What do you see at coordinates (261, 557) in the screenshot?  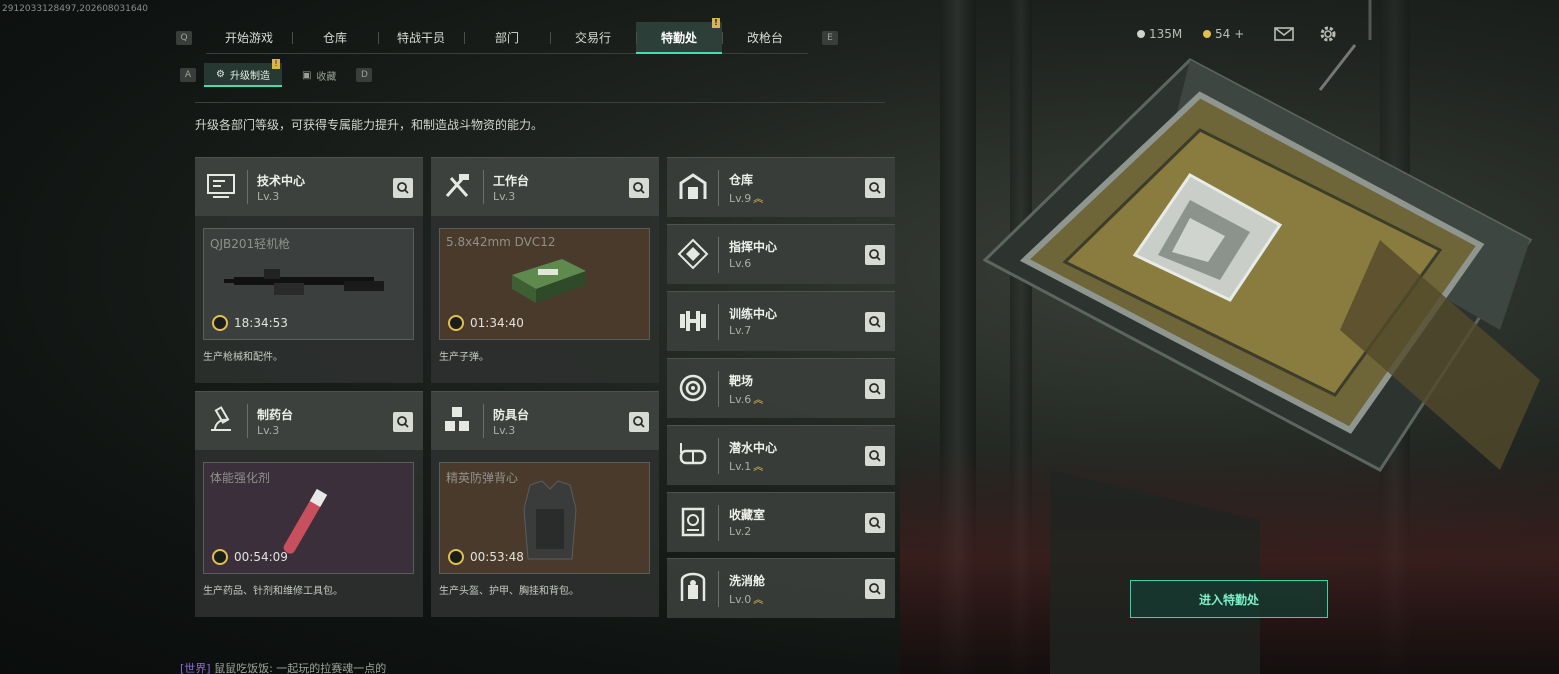 I see `timer-value: 00:54:09` at bounding box center [261, 557].